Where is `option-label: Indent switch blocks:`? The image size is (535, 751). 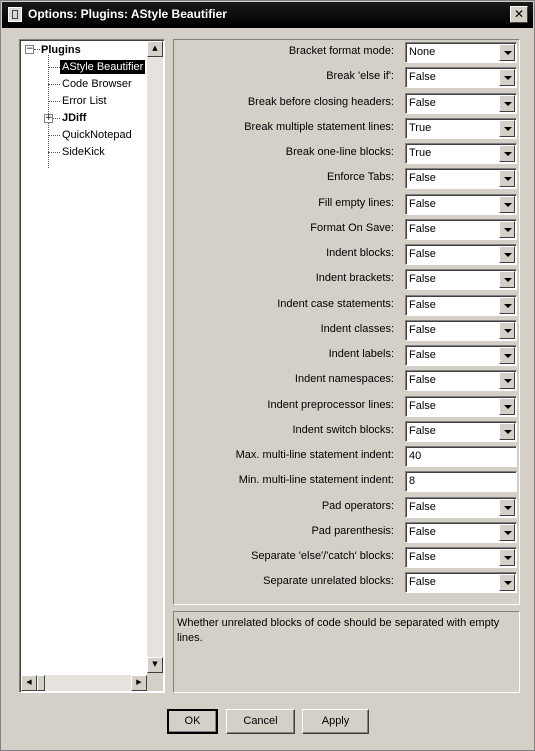
option-label: Indent switch blocks: is located at coordinates (343, 429).